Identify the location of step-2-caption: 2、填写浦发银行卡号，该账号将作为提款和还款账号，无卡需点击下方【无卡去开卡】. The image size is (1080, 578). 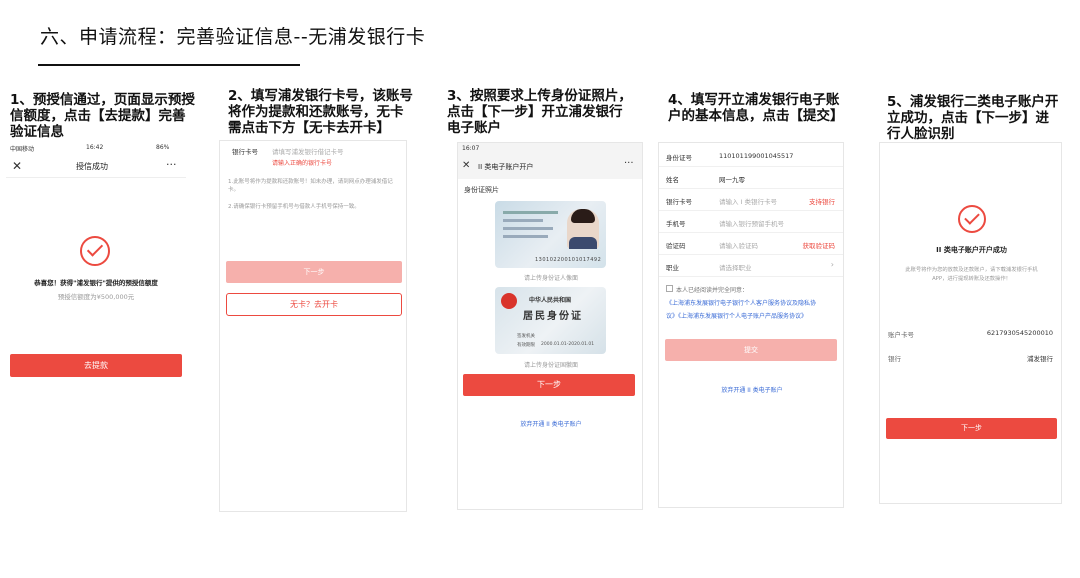
(320, 112).